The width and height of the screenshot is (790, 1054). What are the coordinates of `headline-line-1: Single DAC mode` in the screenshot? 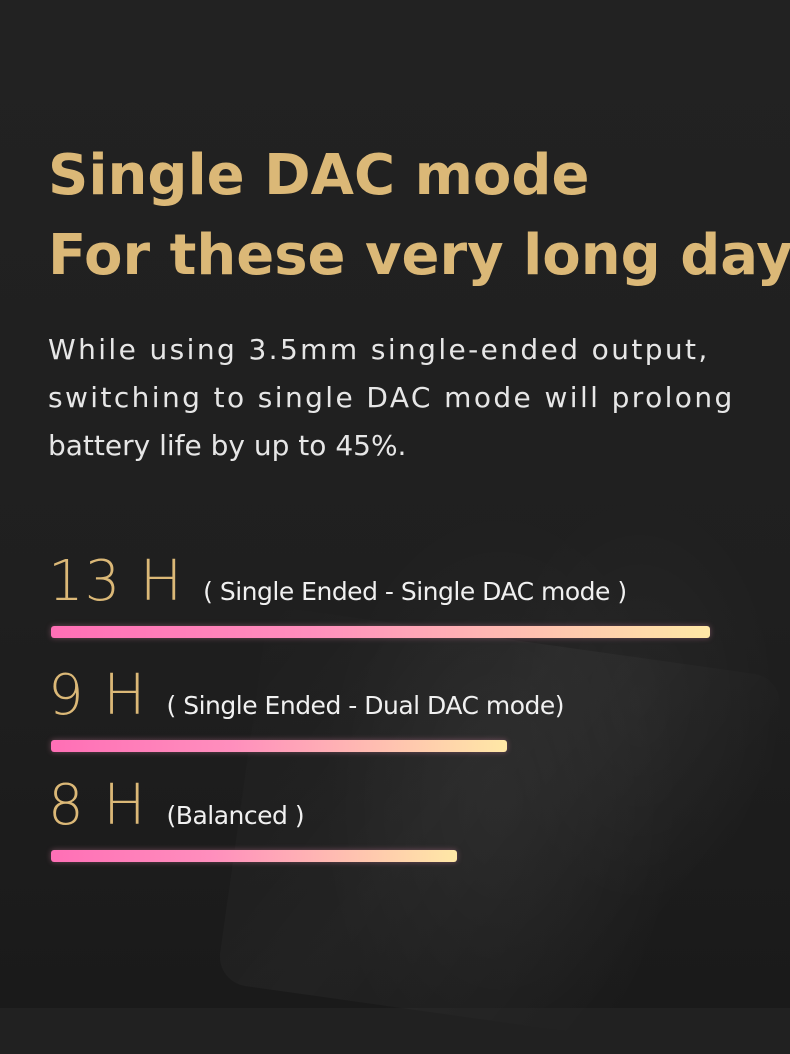 It's located at (319, 175).